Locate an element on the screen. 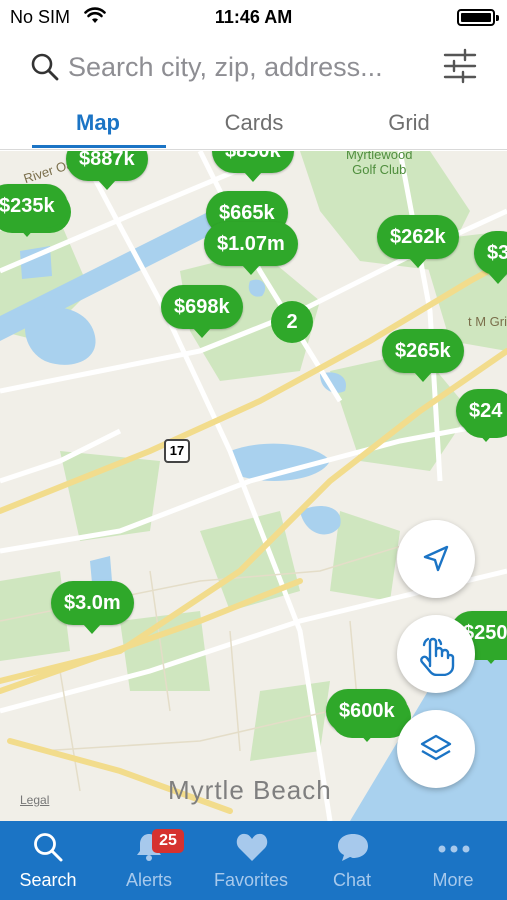 This screenshot has width=507, height=900. bottom-tab-bar: Search 25 Alerts Favorites Chat More is located at coordinates (253, 860).